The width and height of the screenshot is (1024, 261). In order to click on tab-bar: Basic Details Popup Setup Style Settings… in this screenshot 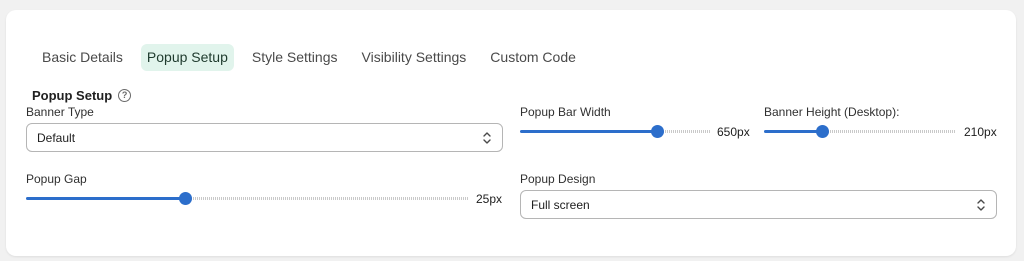, I will do `click(315, 57)`.